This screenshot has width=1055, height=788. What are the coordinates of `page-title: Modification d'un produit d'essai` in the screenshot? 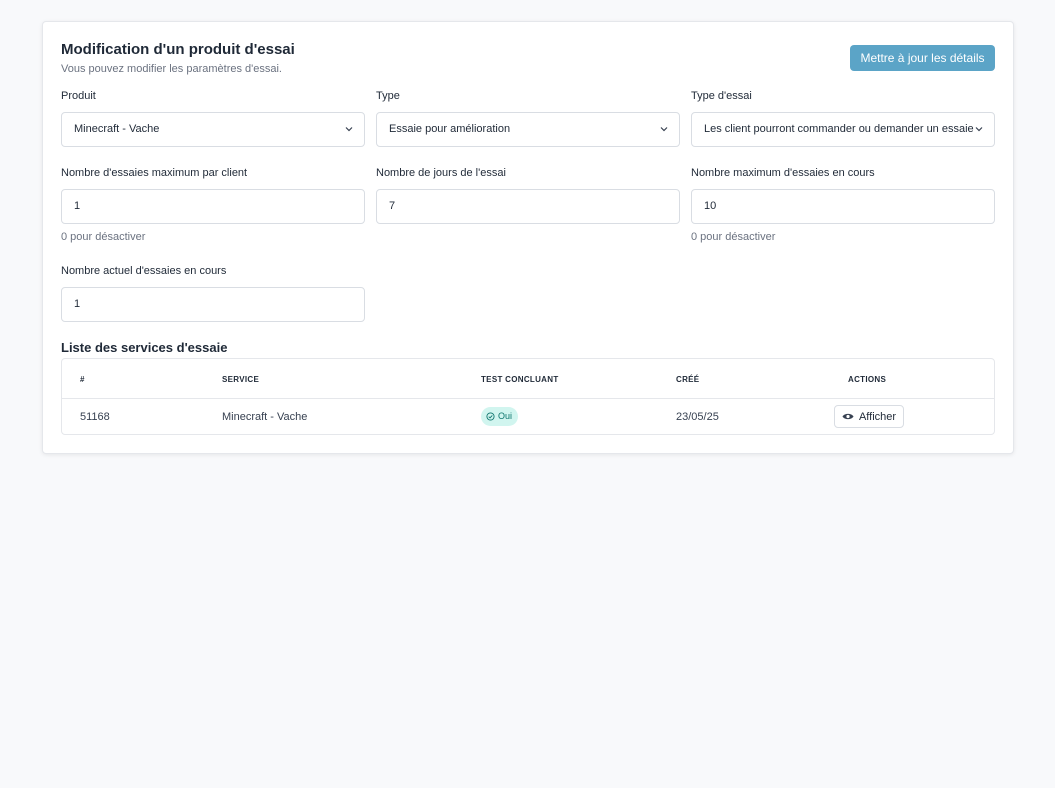 It's located at (178, 49).